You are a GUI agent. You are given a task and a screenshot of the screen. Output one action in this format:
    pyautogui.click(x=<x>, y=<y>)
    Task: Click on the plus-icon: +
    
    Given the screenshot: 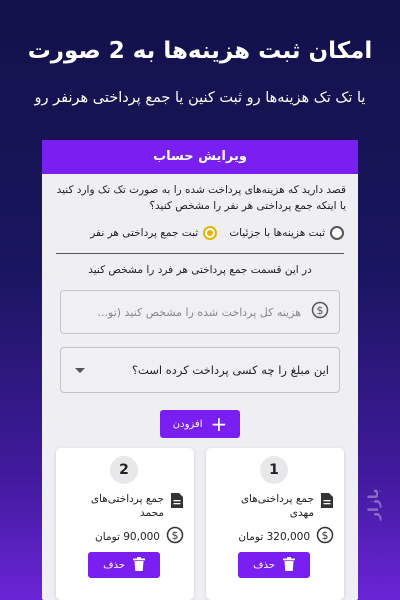 What is the action you would take?
    pyautogui.click(x=219, y=424)
    